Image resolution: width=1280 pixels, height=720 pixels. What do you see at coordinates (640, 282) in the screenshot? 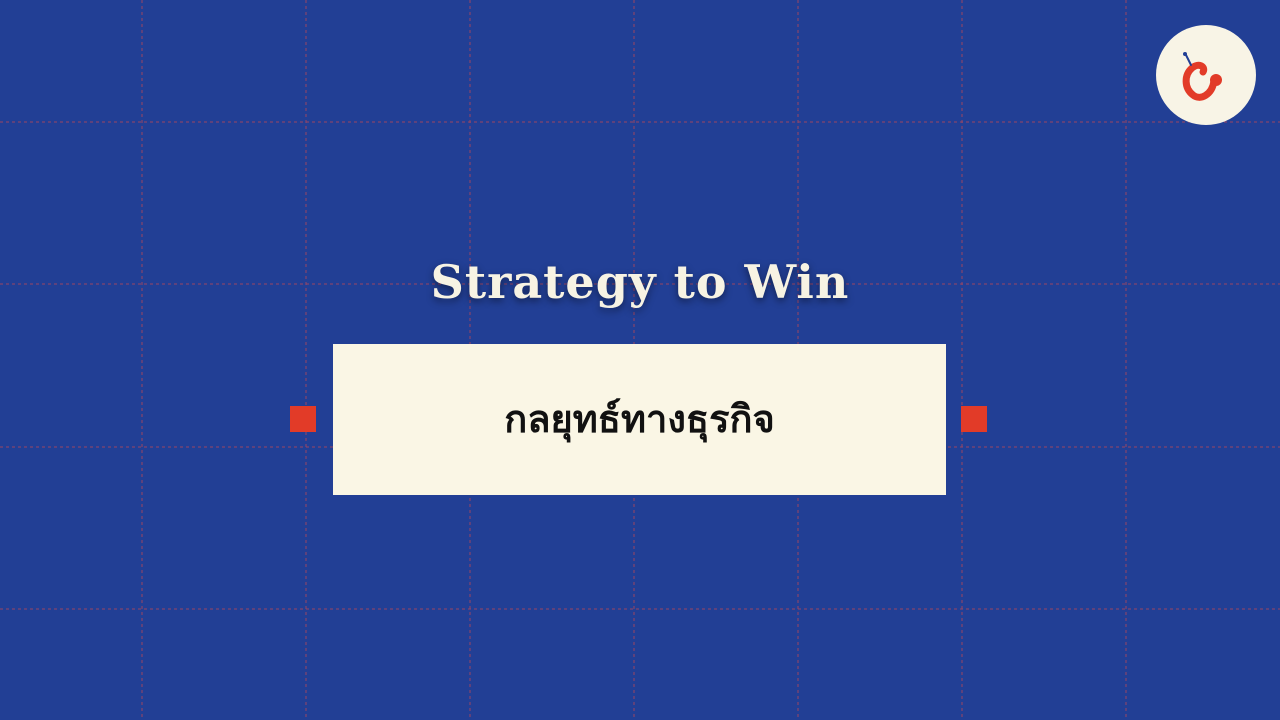
I see `slide-title: Strategy to Win` at bounding box center [640, 282].